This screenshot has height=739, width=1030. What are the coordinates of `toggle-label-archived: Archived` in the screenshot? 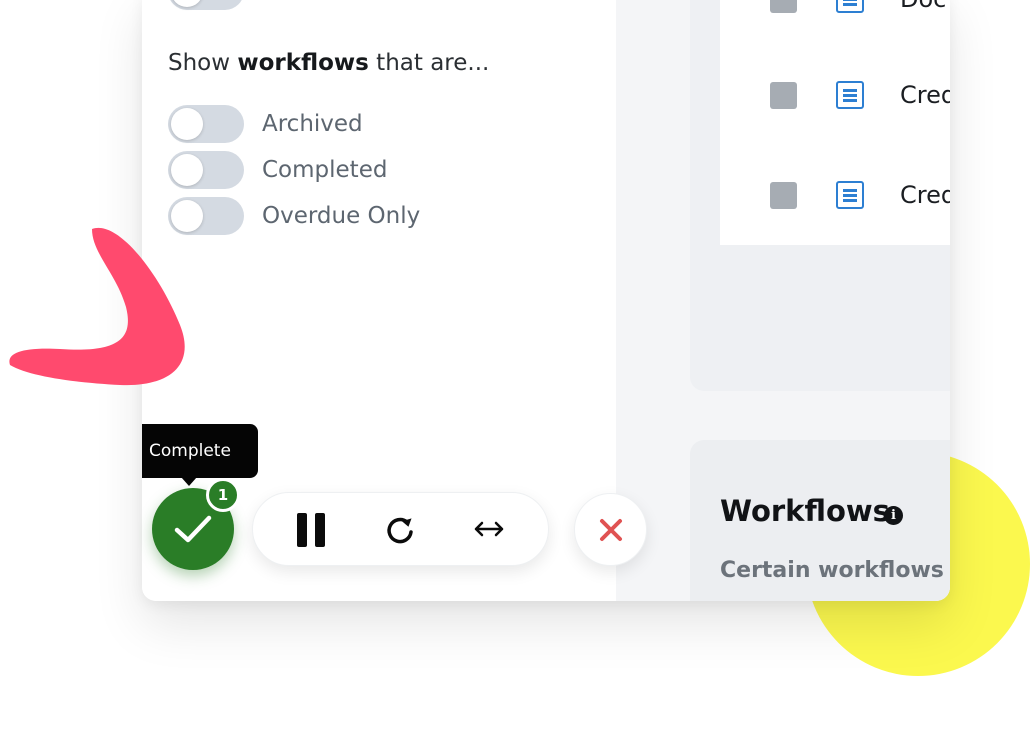 It's located at (312, 124).